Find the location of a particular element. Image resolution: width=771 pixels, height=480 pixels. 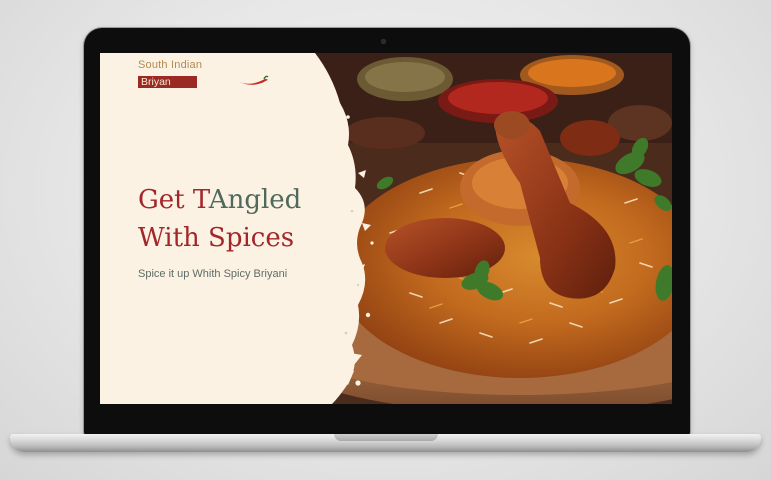

headline-line2: With Spices is located at coordinates (216, 238).